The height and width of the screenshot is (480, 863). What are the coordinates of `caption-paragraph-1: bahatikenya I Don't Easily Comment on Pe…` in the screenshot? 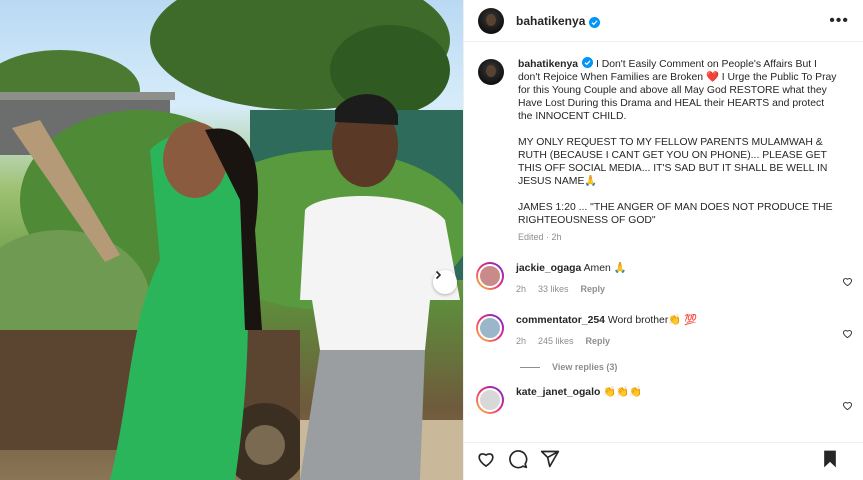 It's located at (678, 90).